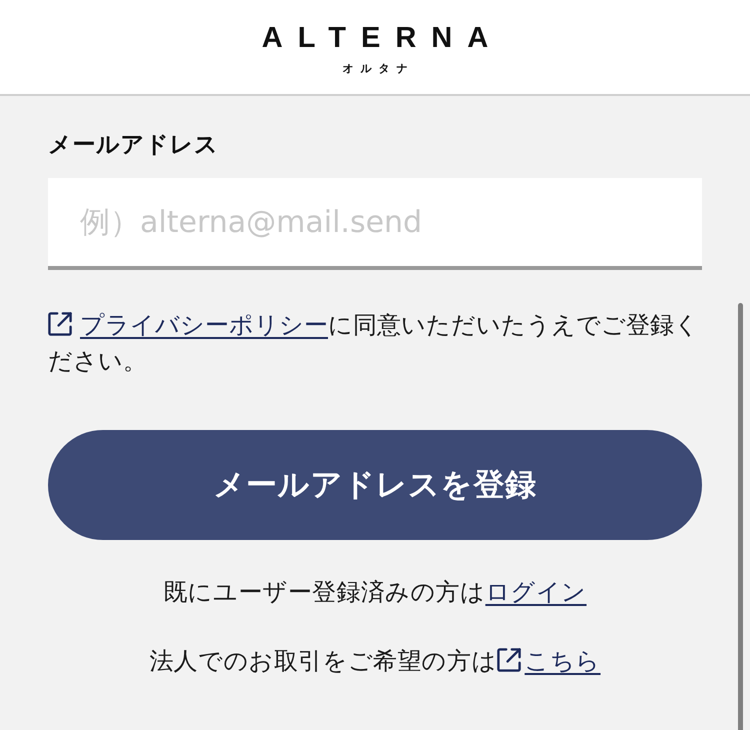 The image size is (750, 730). What do you see at coordinates (375, 592) in the screenshot?
I see `link-line-text: 既にユーザー登録済みの方は ログイン` at bounding box center [375, 592].